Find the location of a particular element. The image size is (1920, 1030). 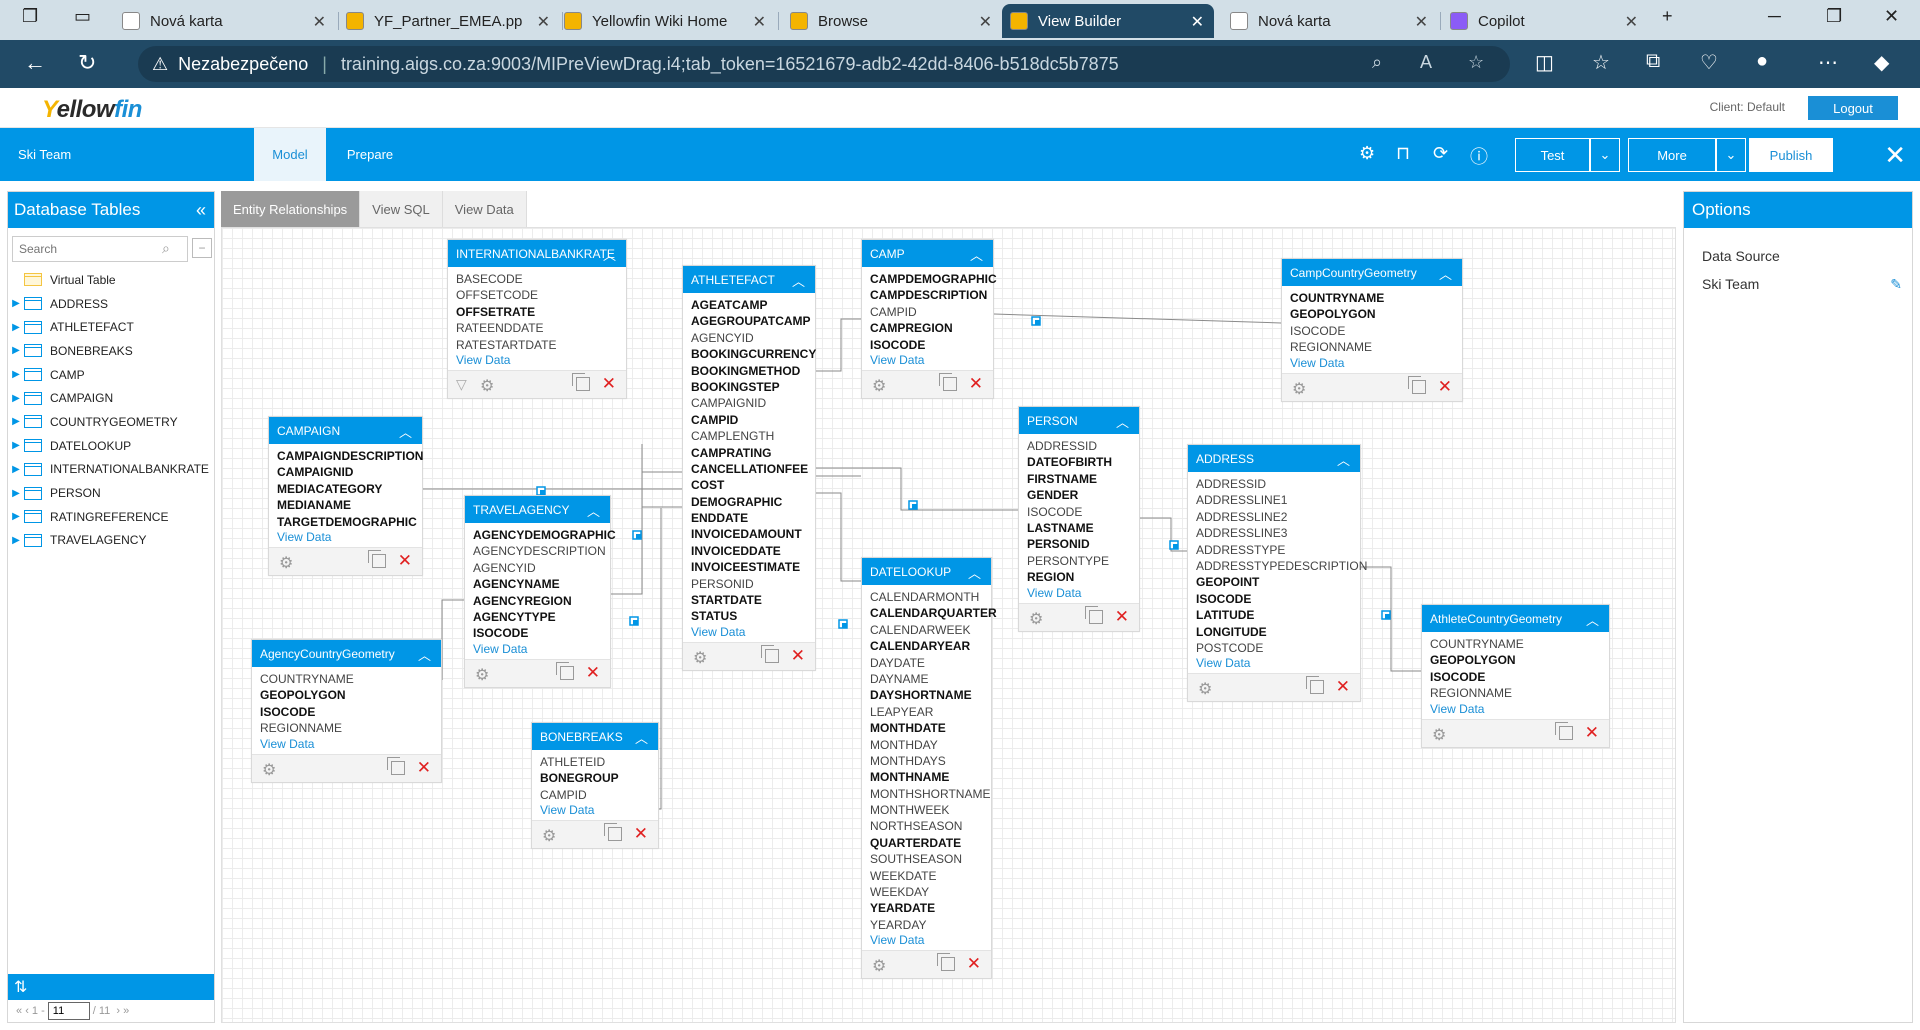

edit-pencil-icon: ✎ is located at coordinates (1896, 284).